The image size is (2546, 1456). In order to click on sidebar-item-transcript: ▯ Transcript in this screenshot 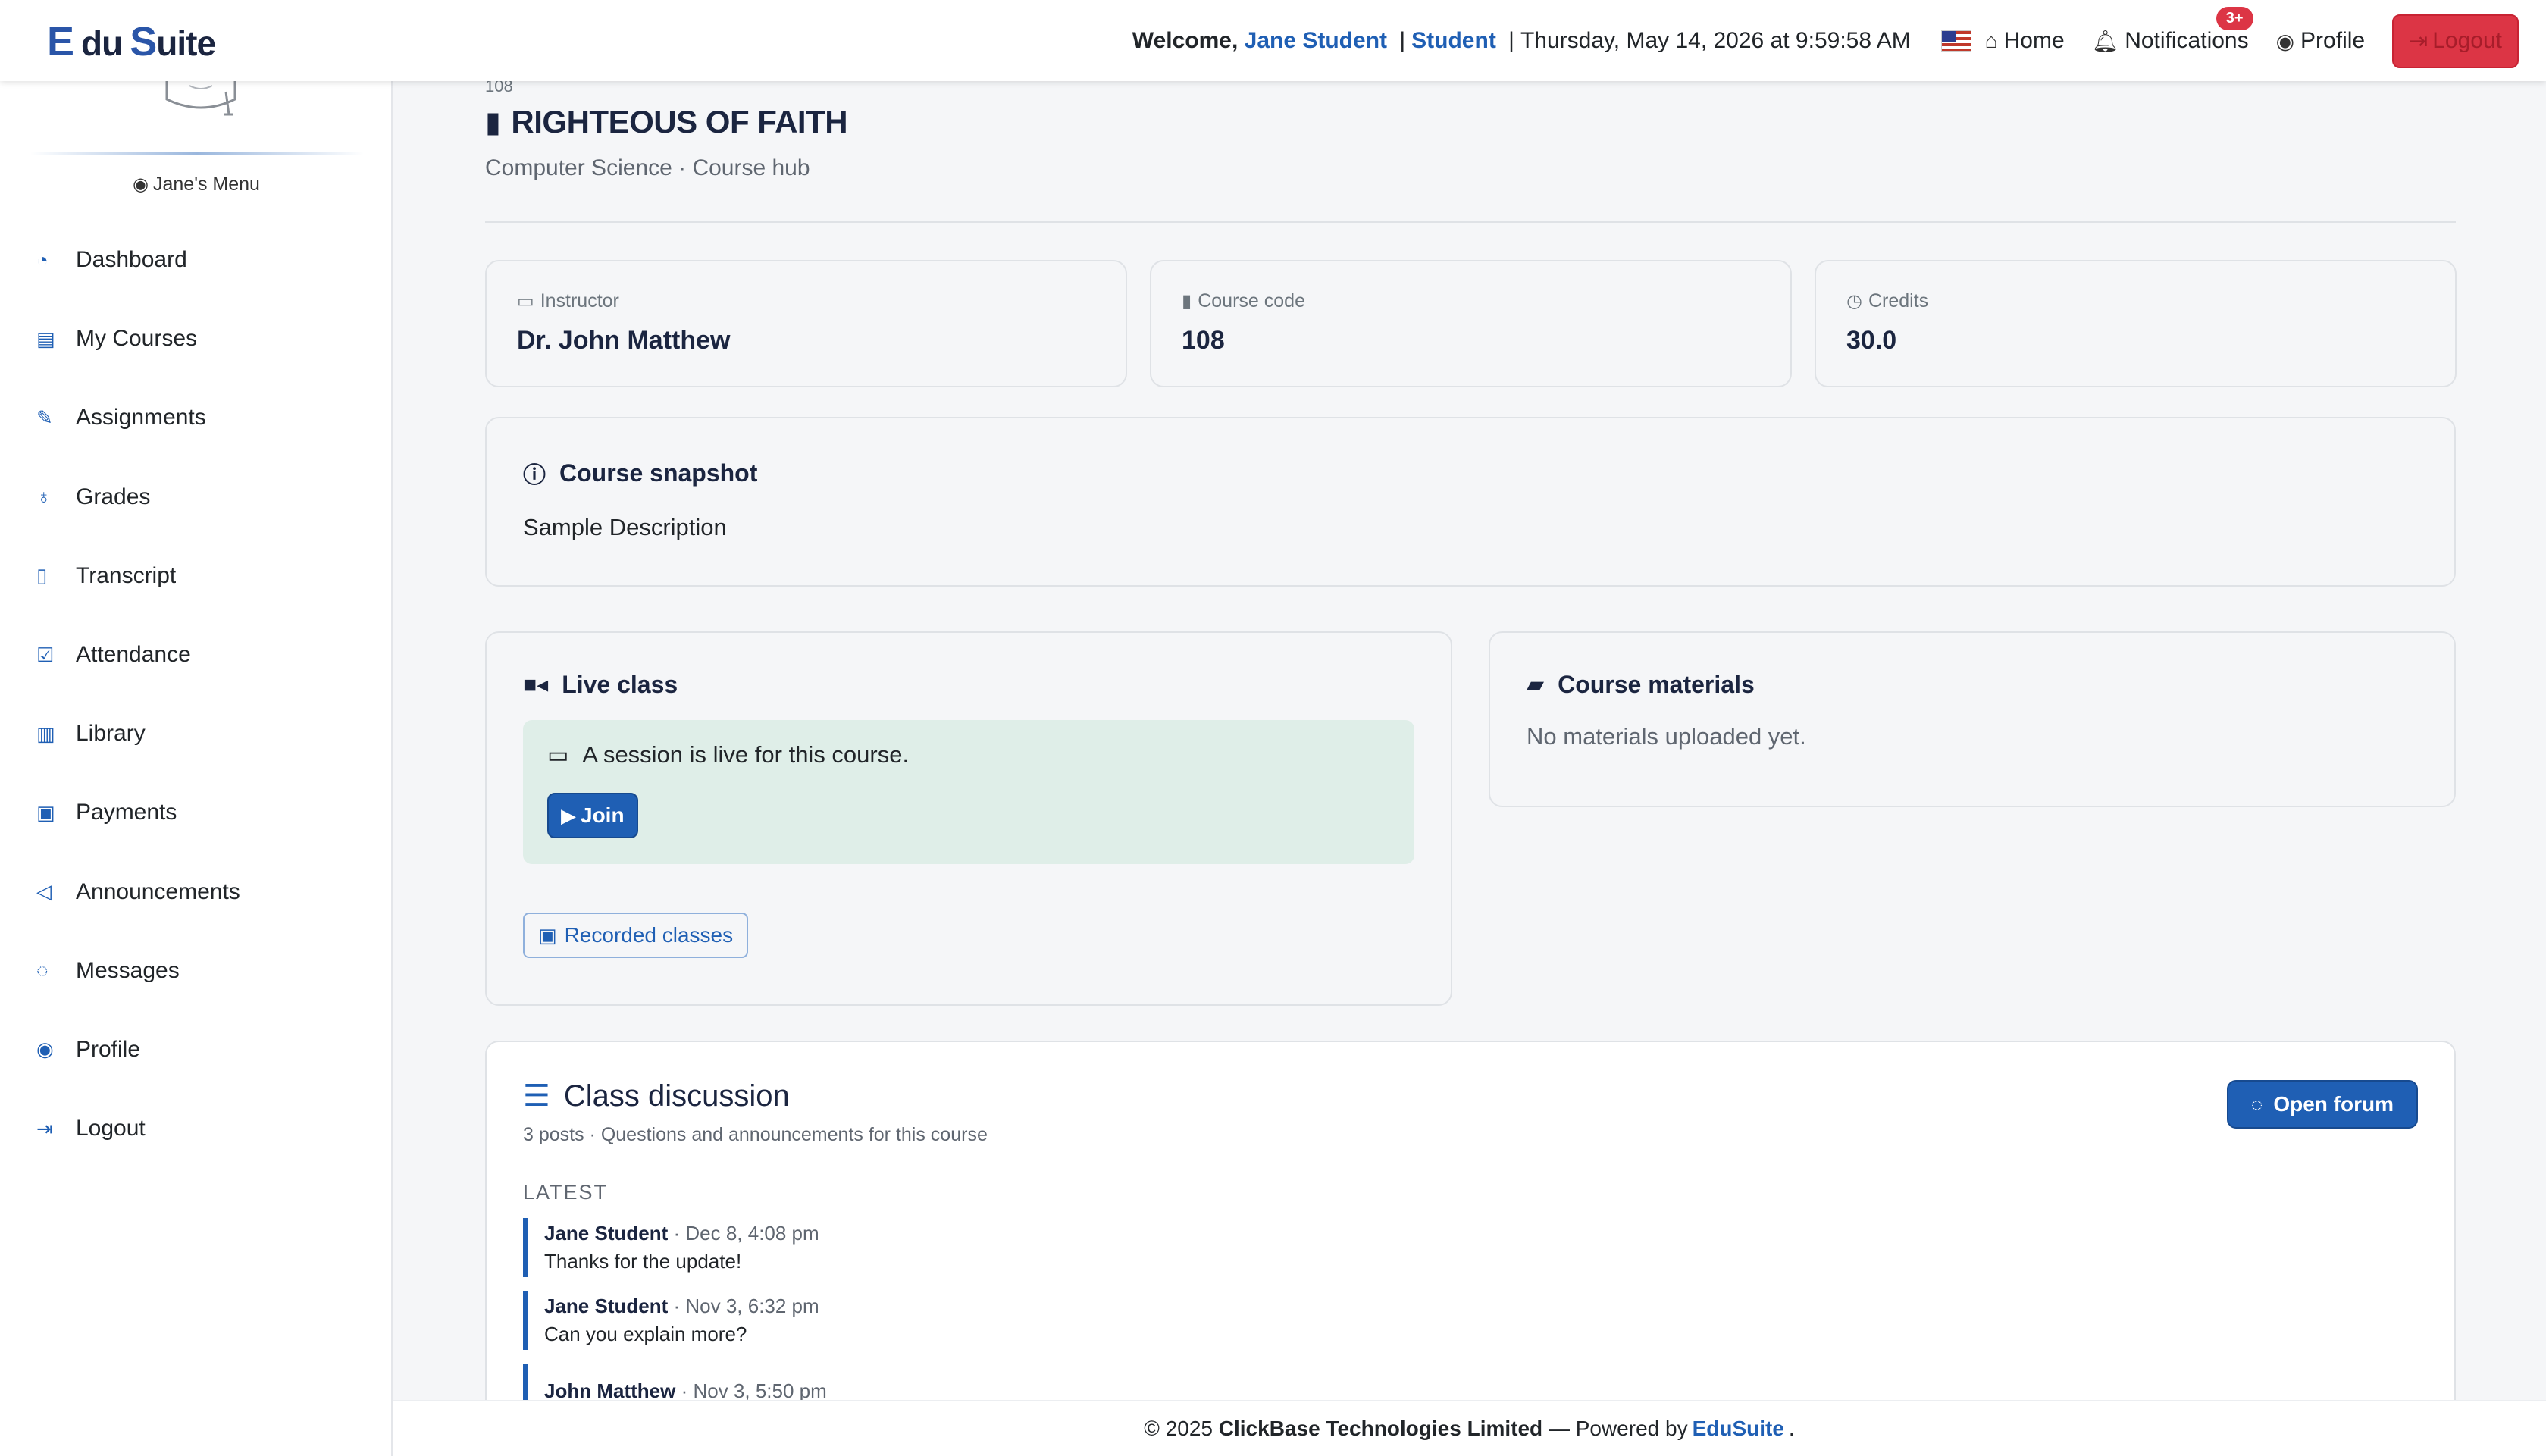, I will do `click(196, 576)`.